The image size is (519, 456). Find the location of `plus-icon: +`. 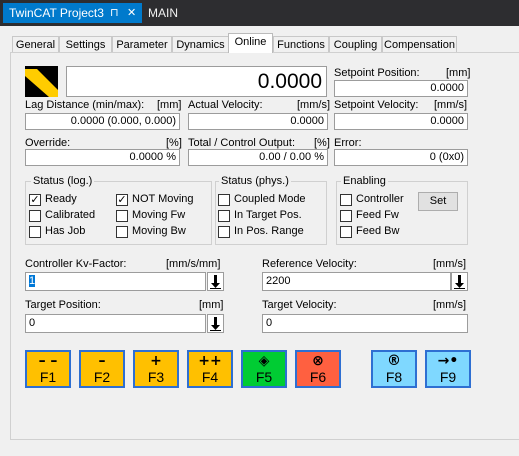

plus-icon: + is located at coordinates (156, 361).